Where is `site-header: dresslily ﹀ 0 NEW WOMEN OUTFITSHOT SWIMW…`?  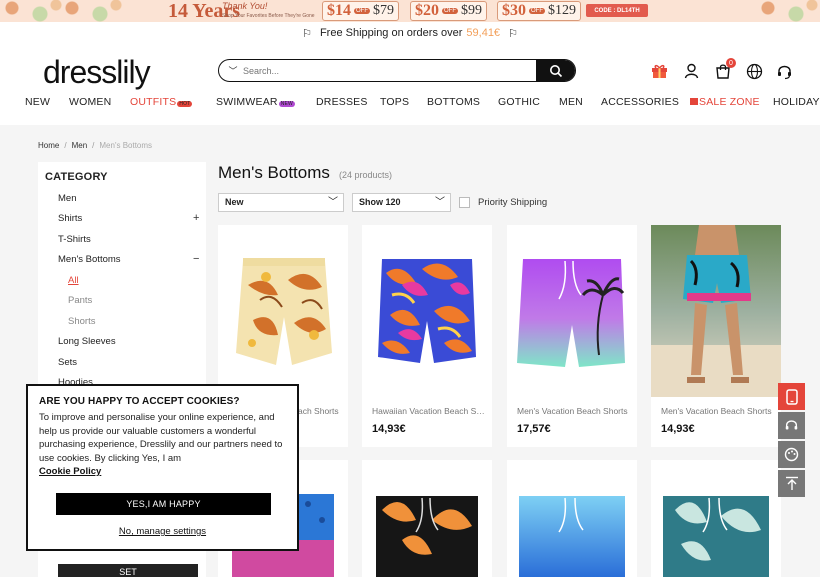 site-header: dresslily ﹀ 0 NEW WOMEN OUTFITSHOT SWIMW… is located at coordinates (410, 84).